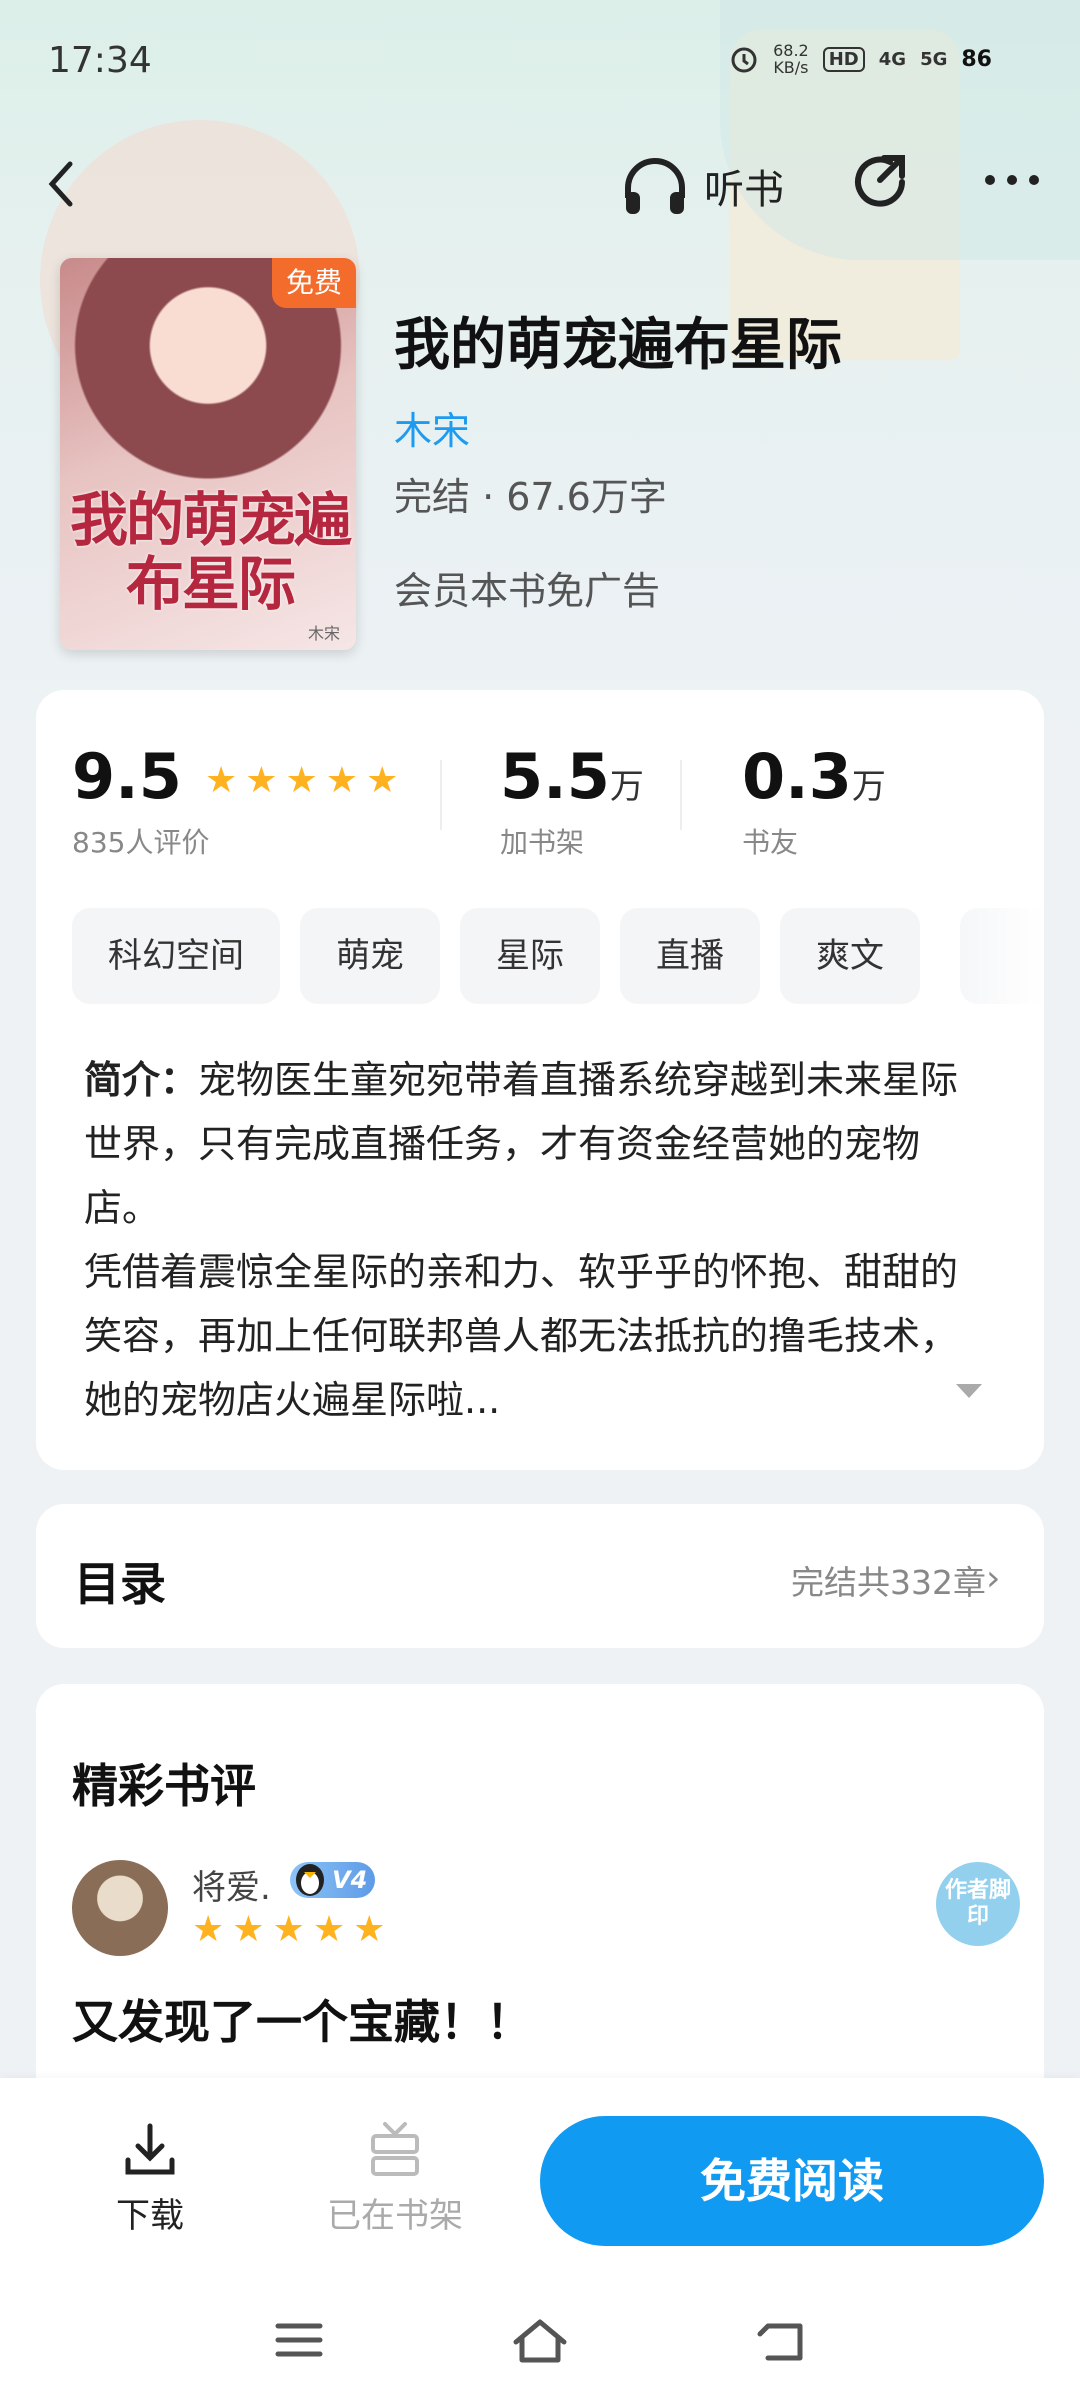  Describe the element at coordinates (299, 2340) in the screenshot. I see `menu-icon` at that location.